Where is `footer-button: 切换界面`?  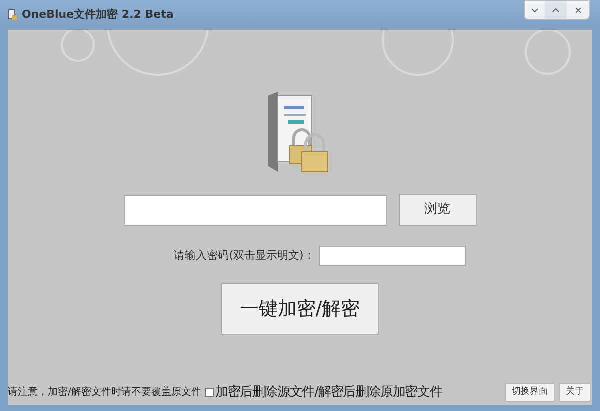 footer-button: 切换界面 is located at coordinates (530, 392).